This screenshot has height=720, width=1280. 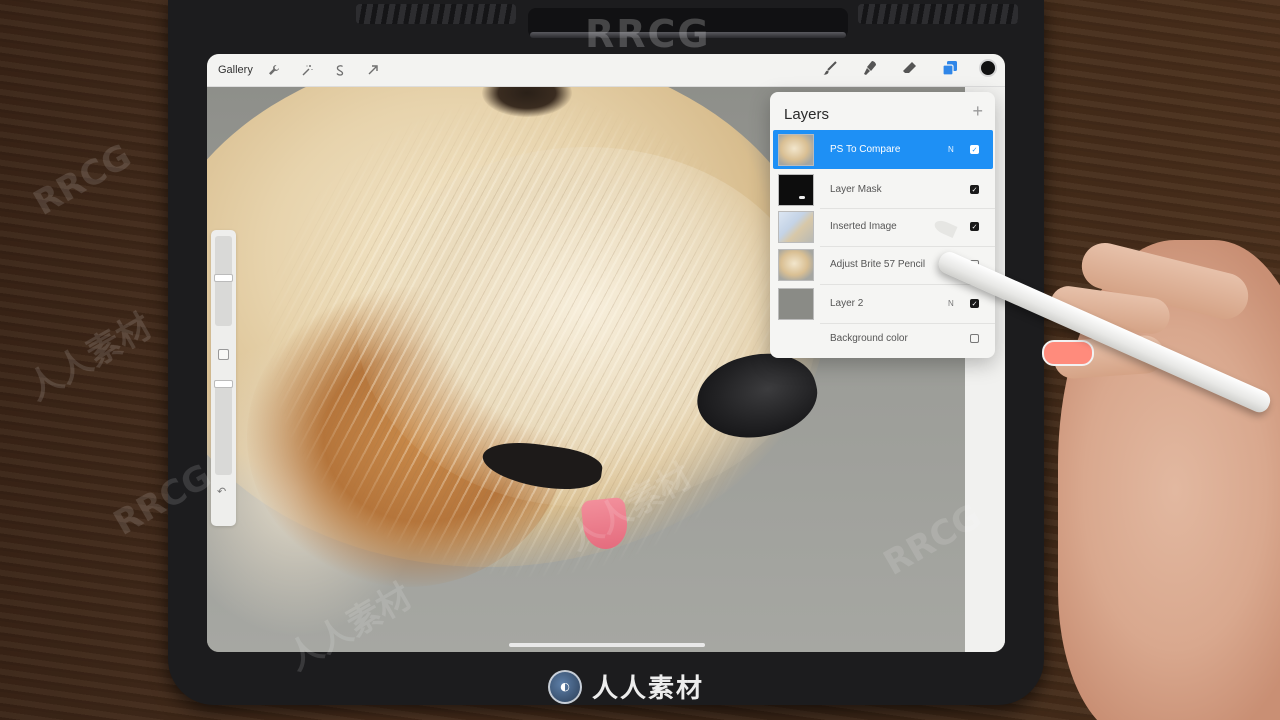 I want to click on layer-row: Inserted Image ✓, so click(x=883, y=226).